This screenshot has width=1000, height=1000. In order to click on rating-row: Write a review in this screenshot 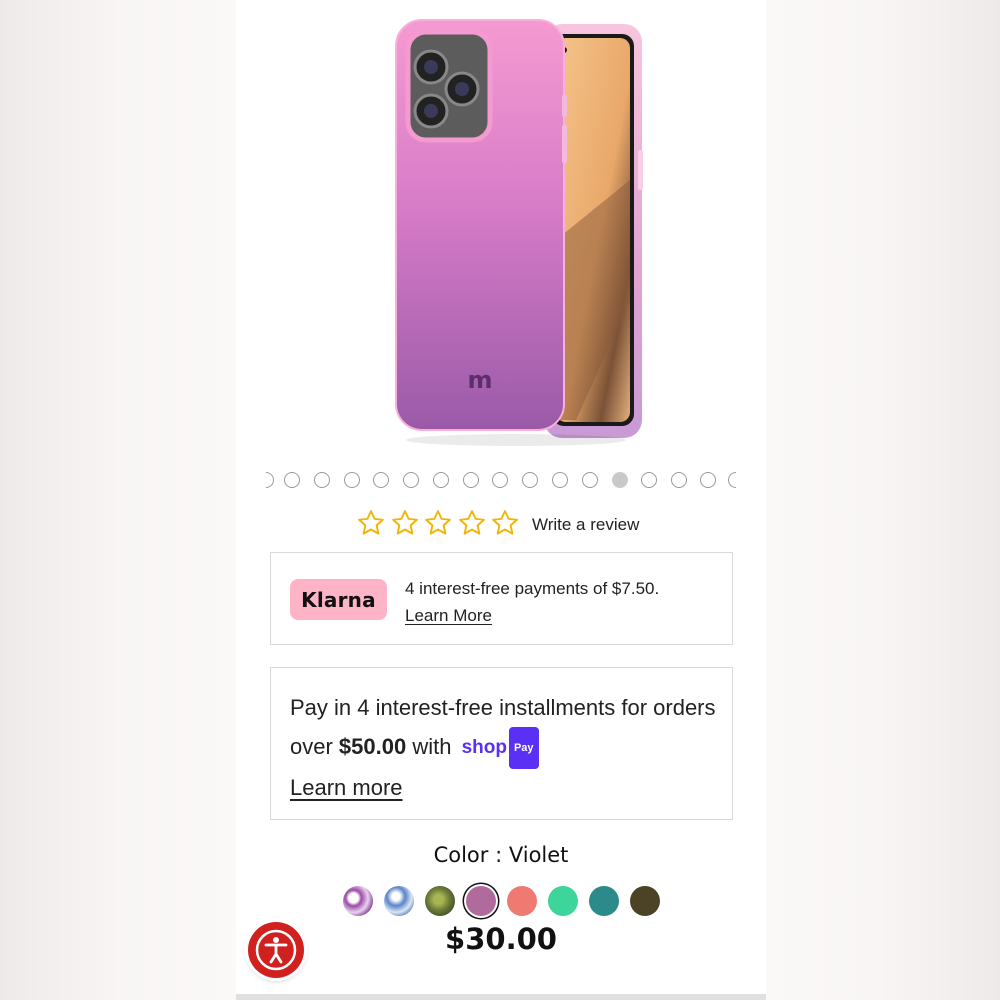, I will do `click(497, 523)`.